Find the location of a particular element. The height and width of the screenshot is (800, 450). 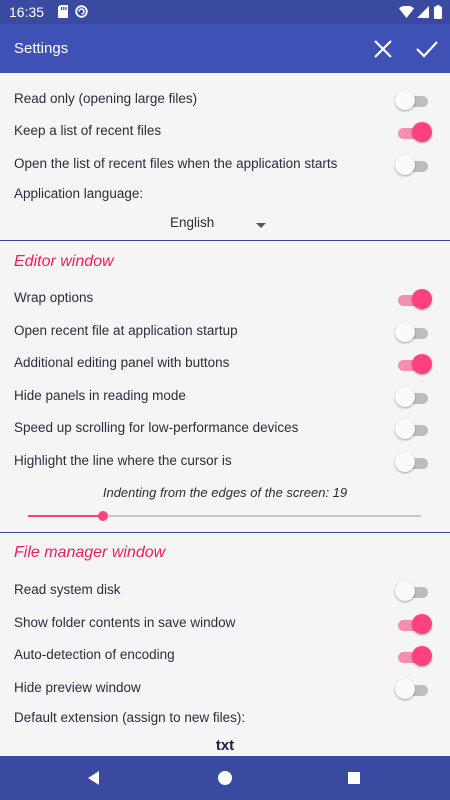

setting-editing-panel: Additional editing panel with buttons is located at coordinates (225, 364).